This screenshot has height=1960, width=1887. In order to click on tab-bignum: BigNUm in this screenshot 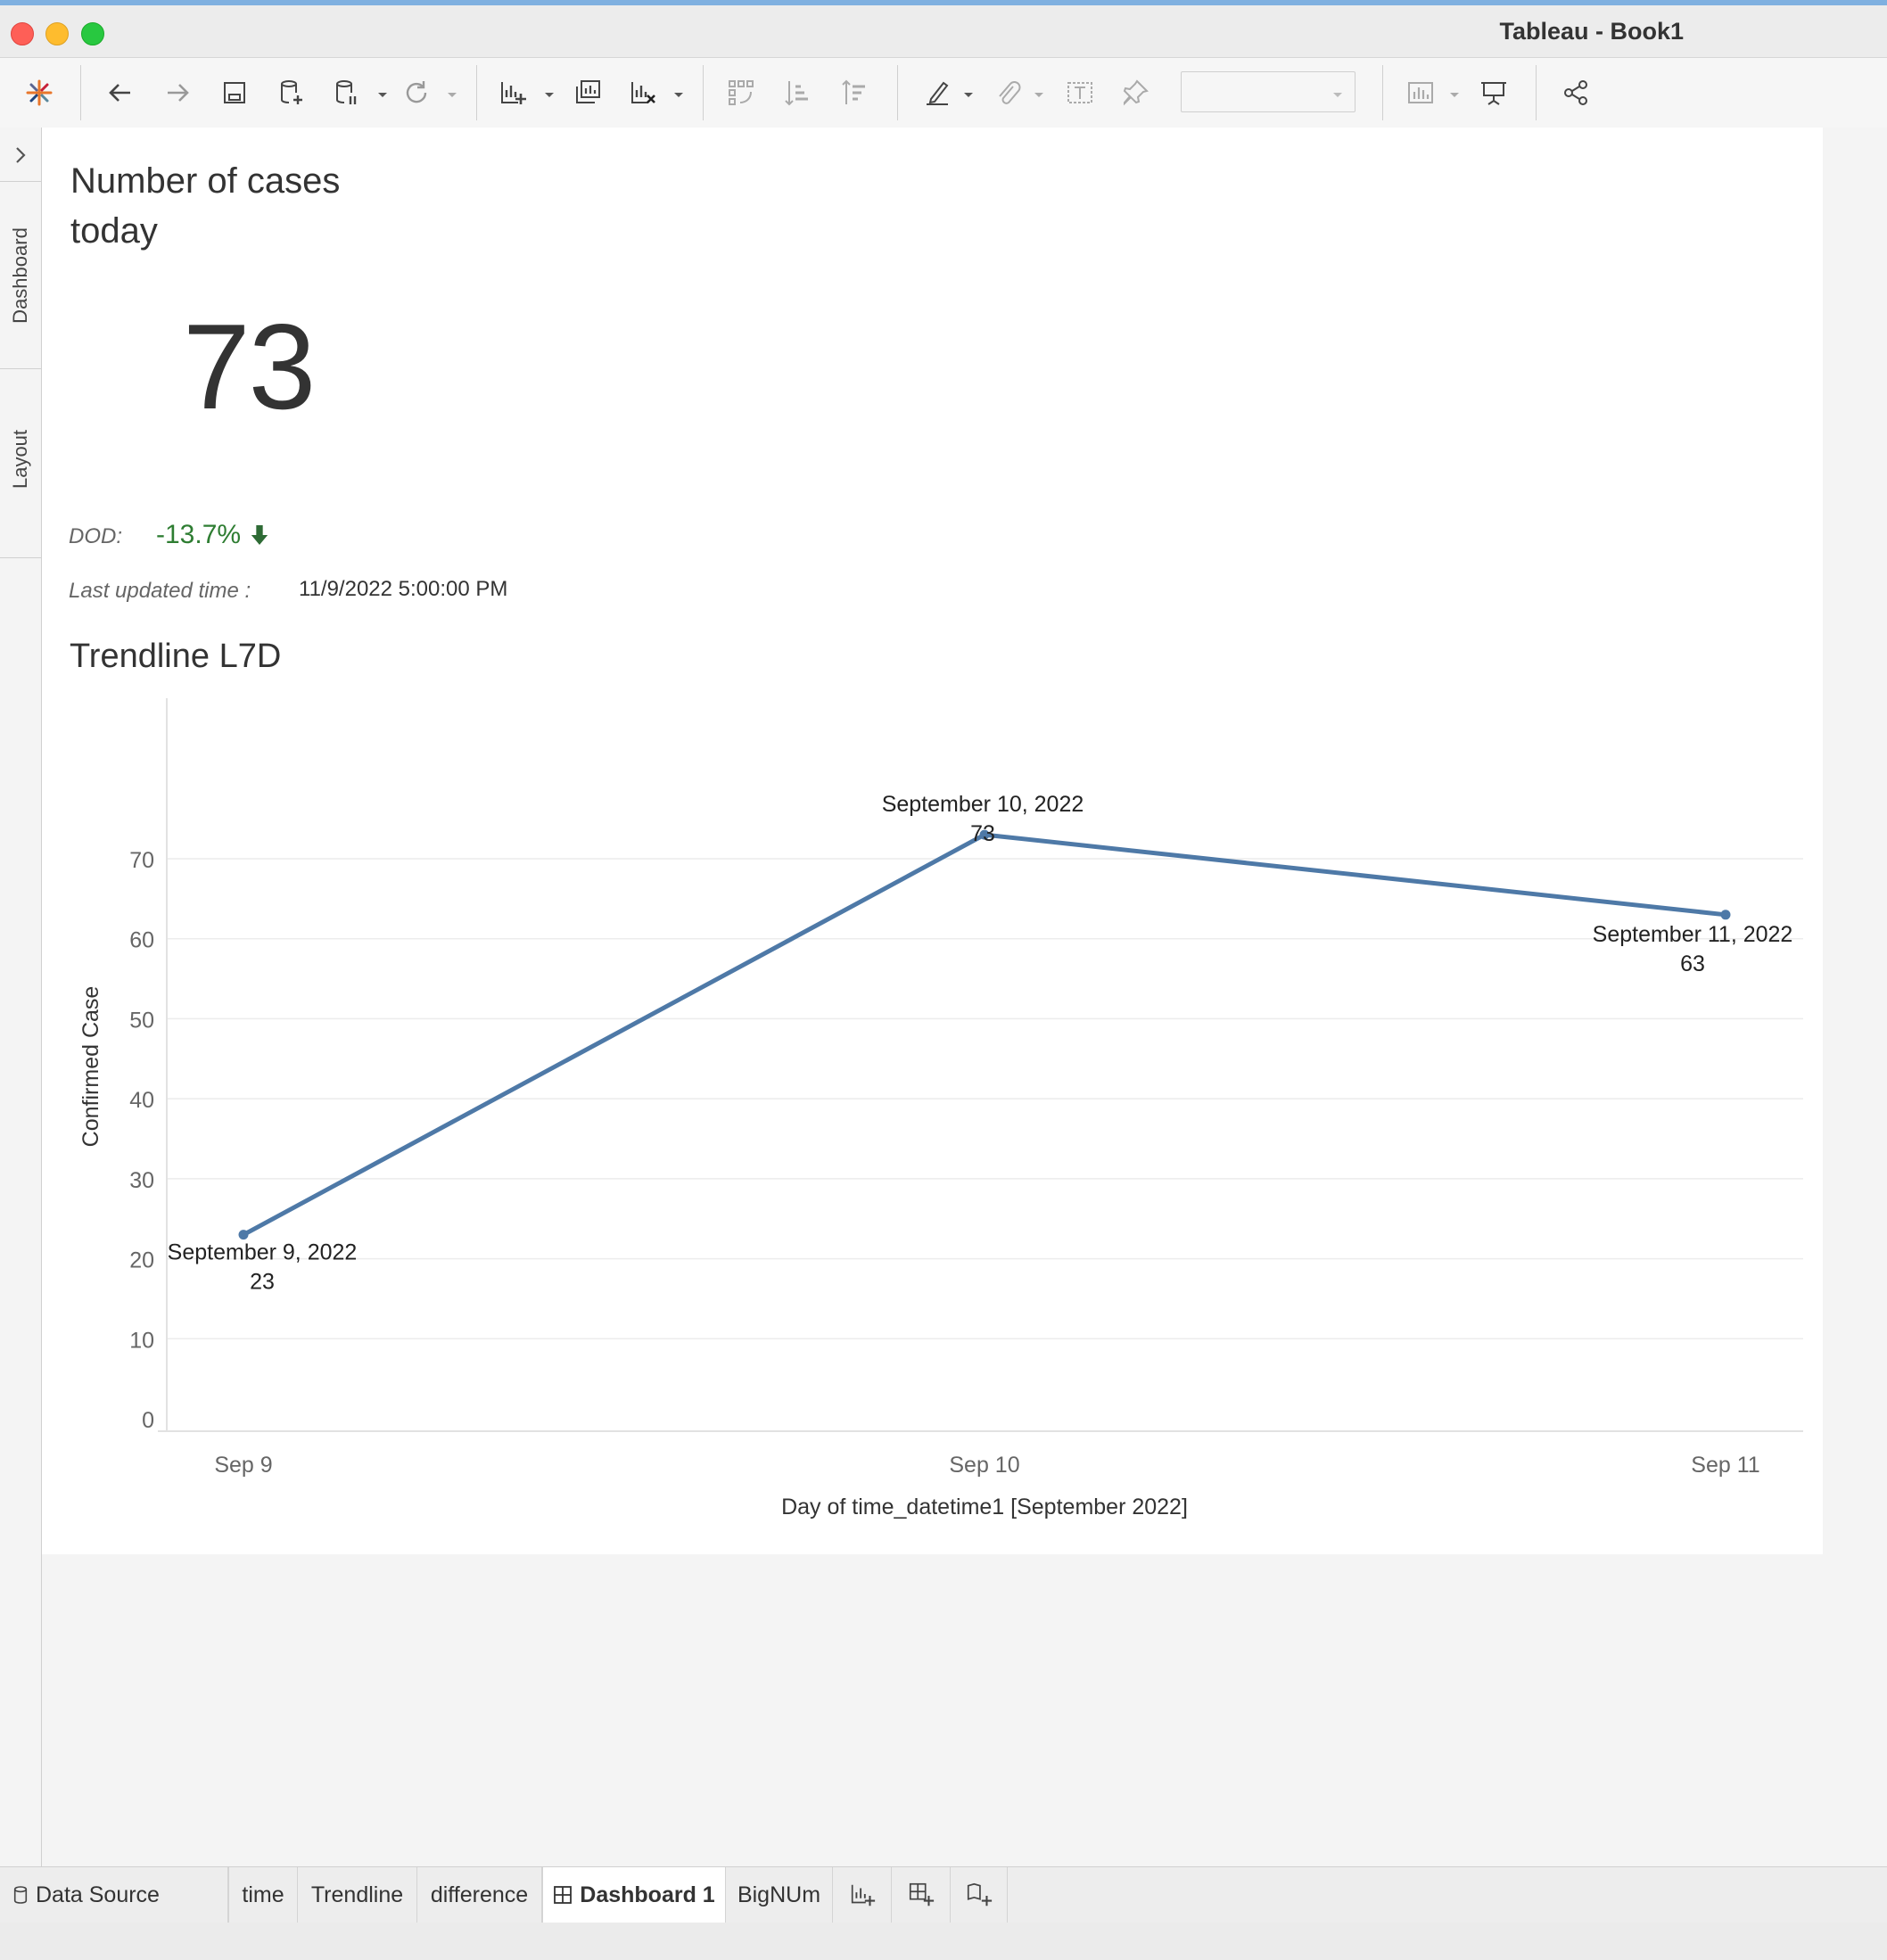, I will do `click(779, 1895)`.